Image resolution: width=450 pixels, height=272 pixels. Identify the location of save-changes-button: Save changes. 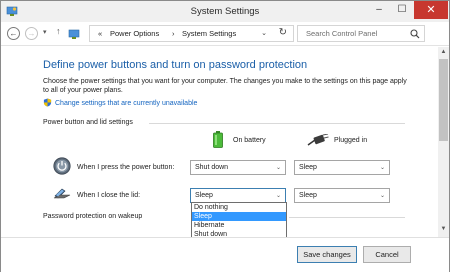
(327, 254).